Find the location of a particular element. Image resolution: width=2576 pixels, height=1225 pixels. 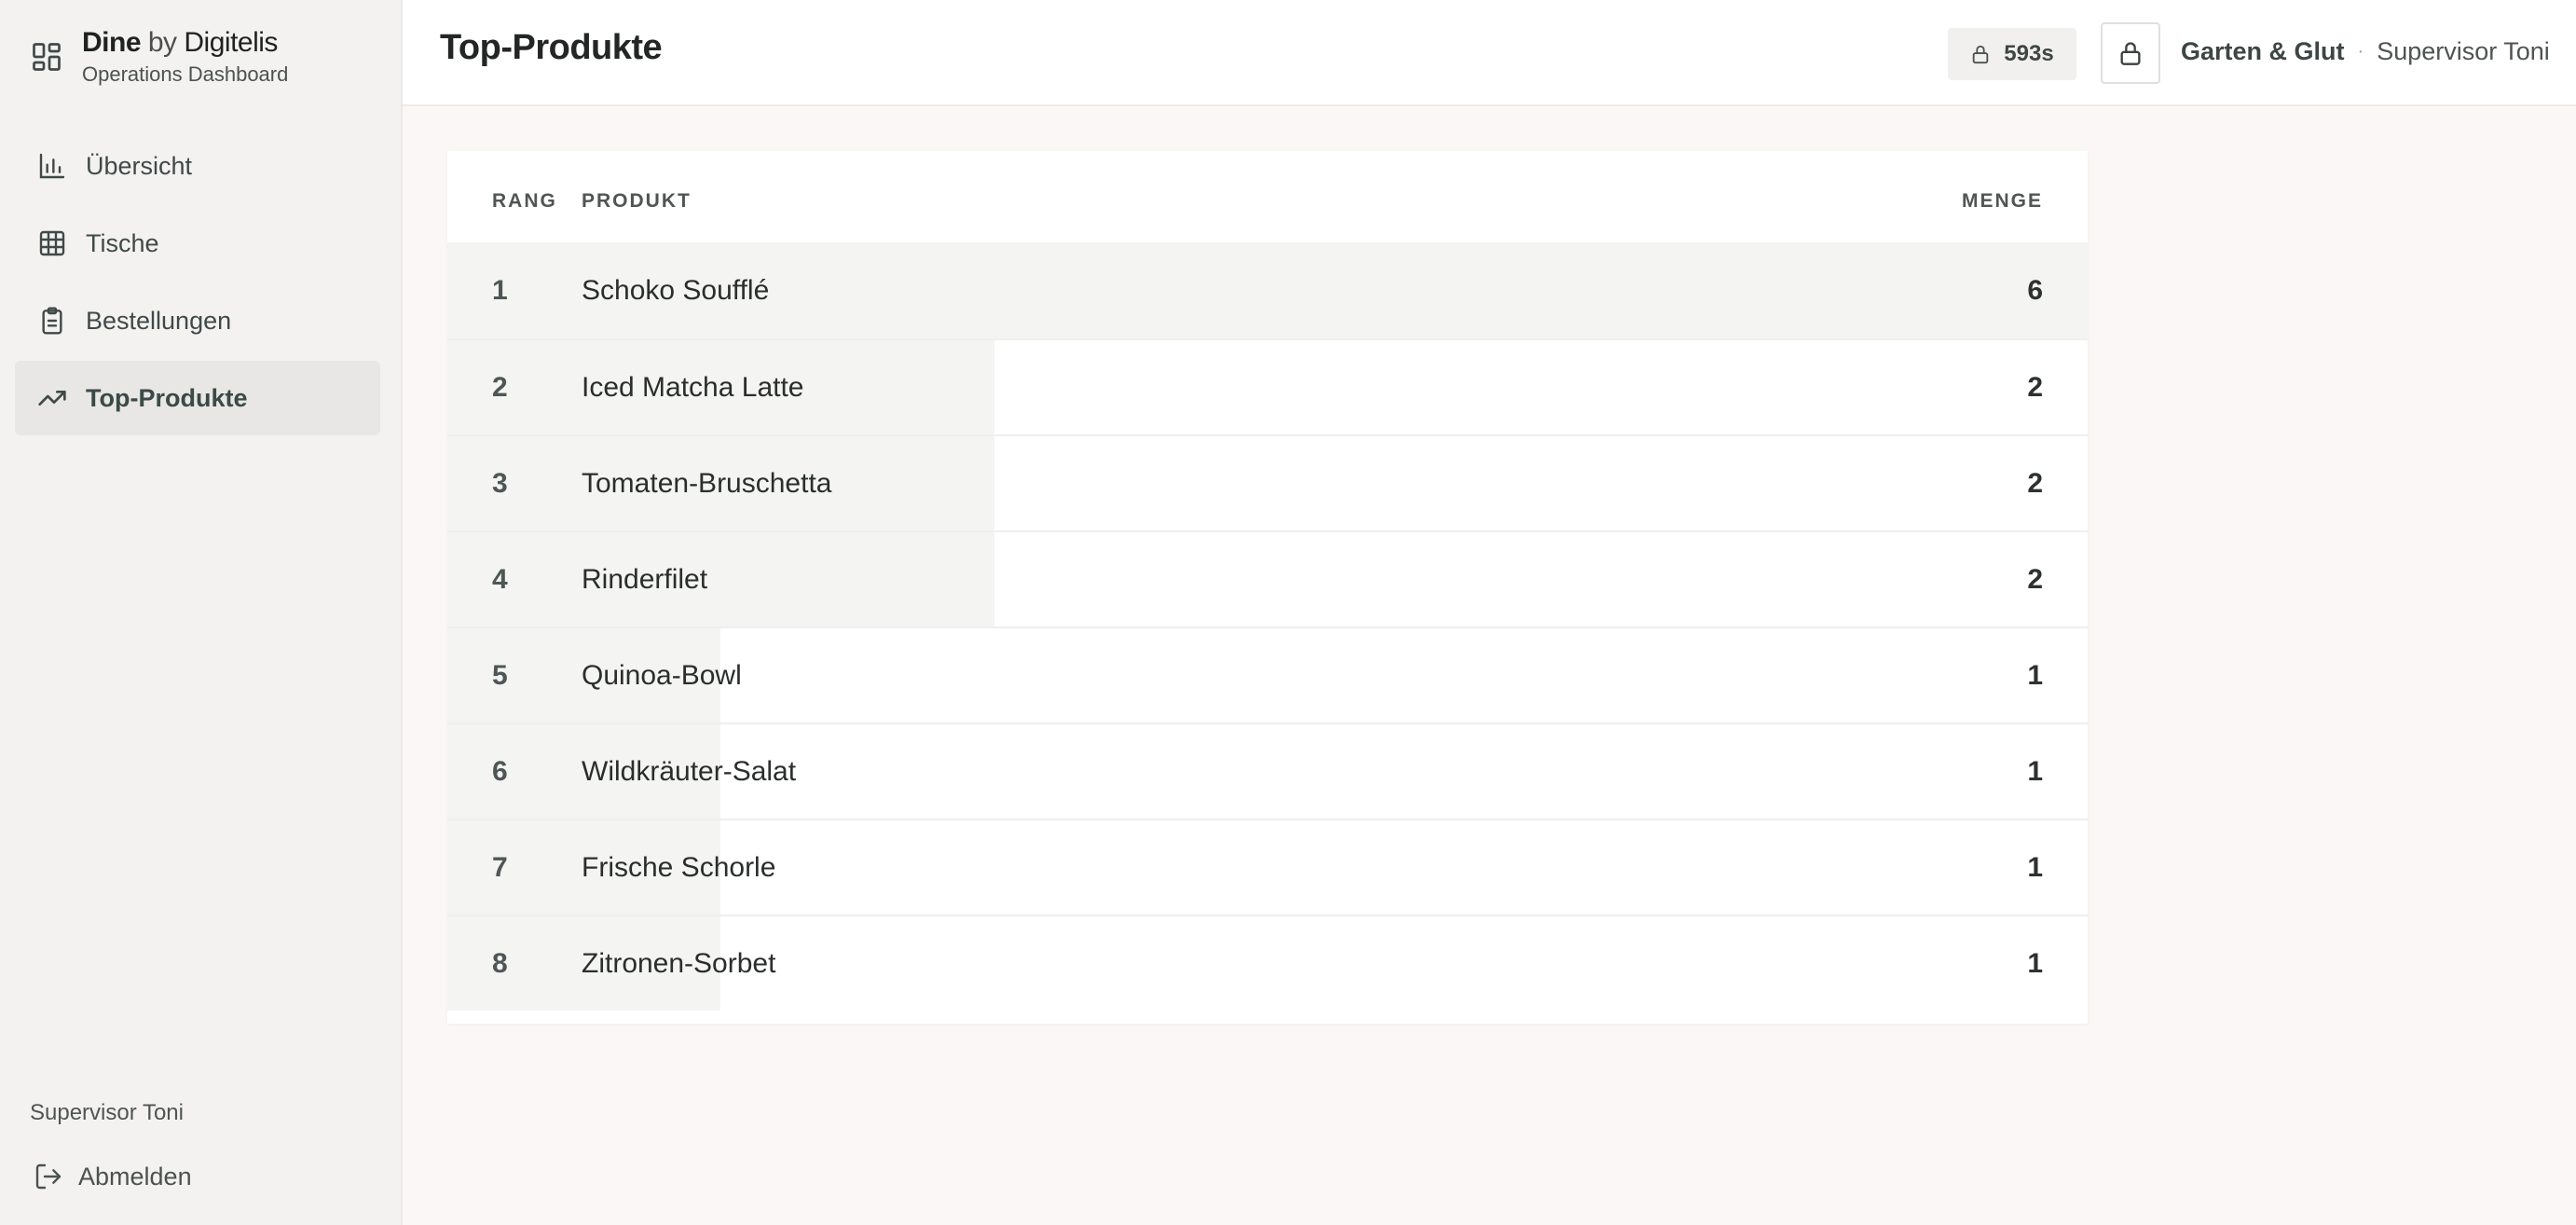

clipboard-icon is located at coordinates (52, 321).